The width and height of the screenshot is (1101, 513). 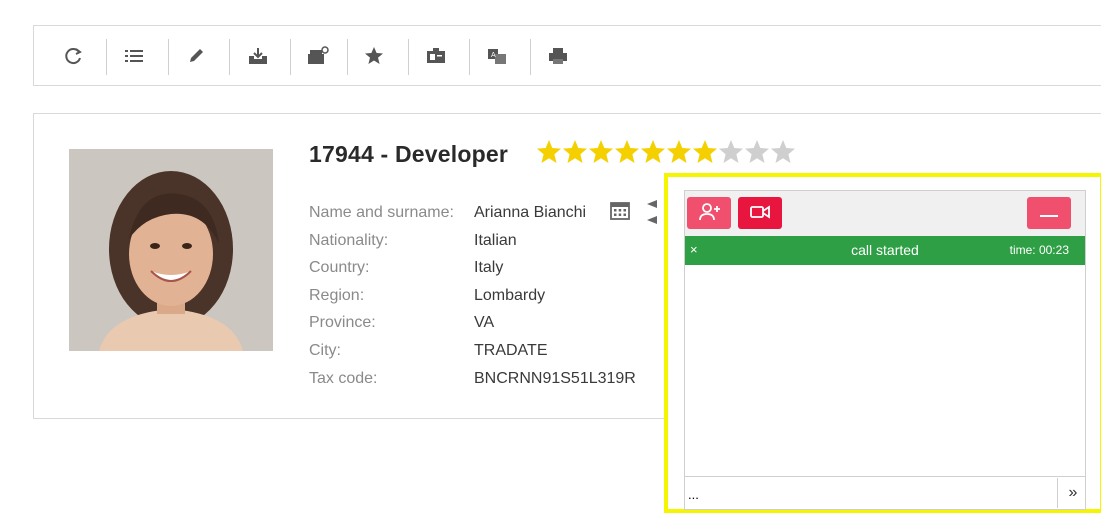 What do you see at coordinates (484, 322) in the screenshot?
I see `field-value-province: VA` at bounding box center [484, 322].